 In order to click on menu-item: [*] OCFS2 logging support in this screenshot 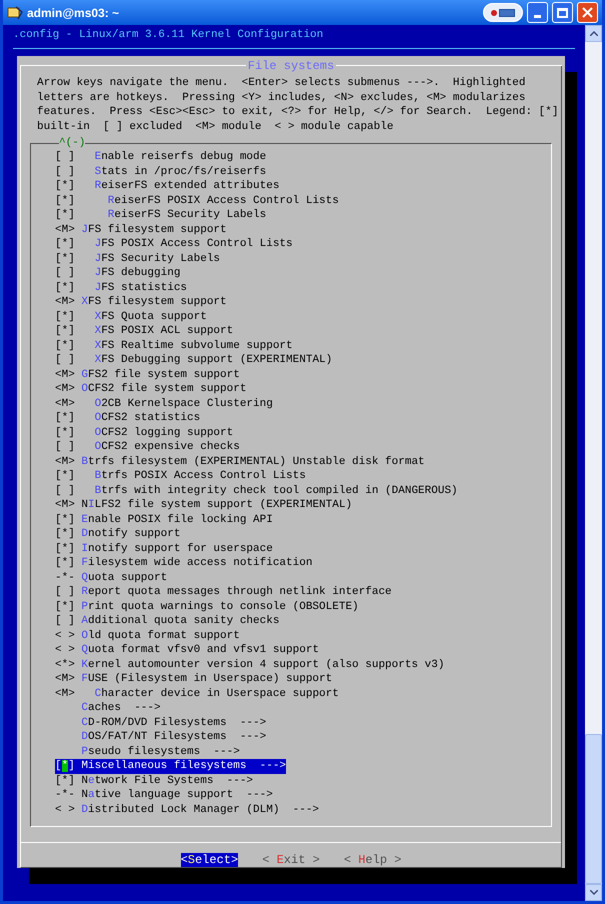, I will do `click(144, 433)`.